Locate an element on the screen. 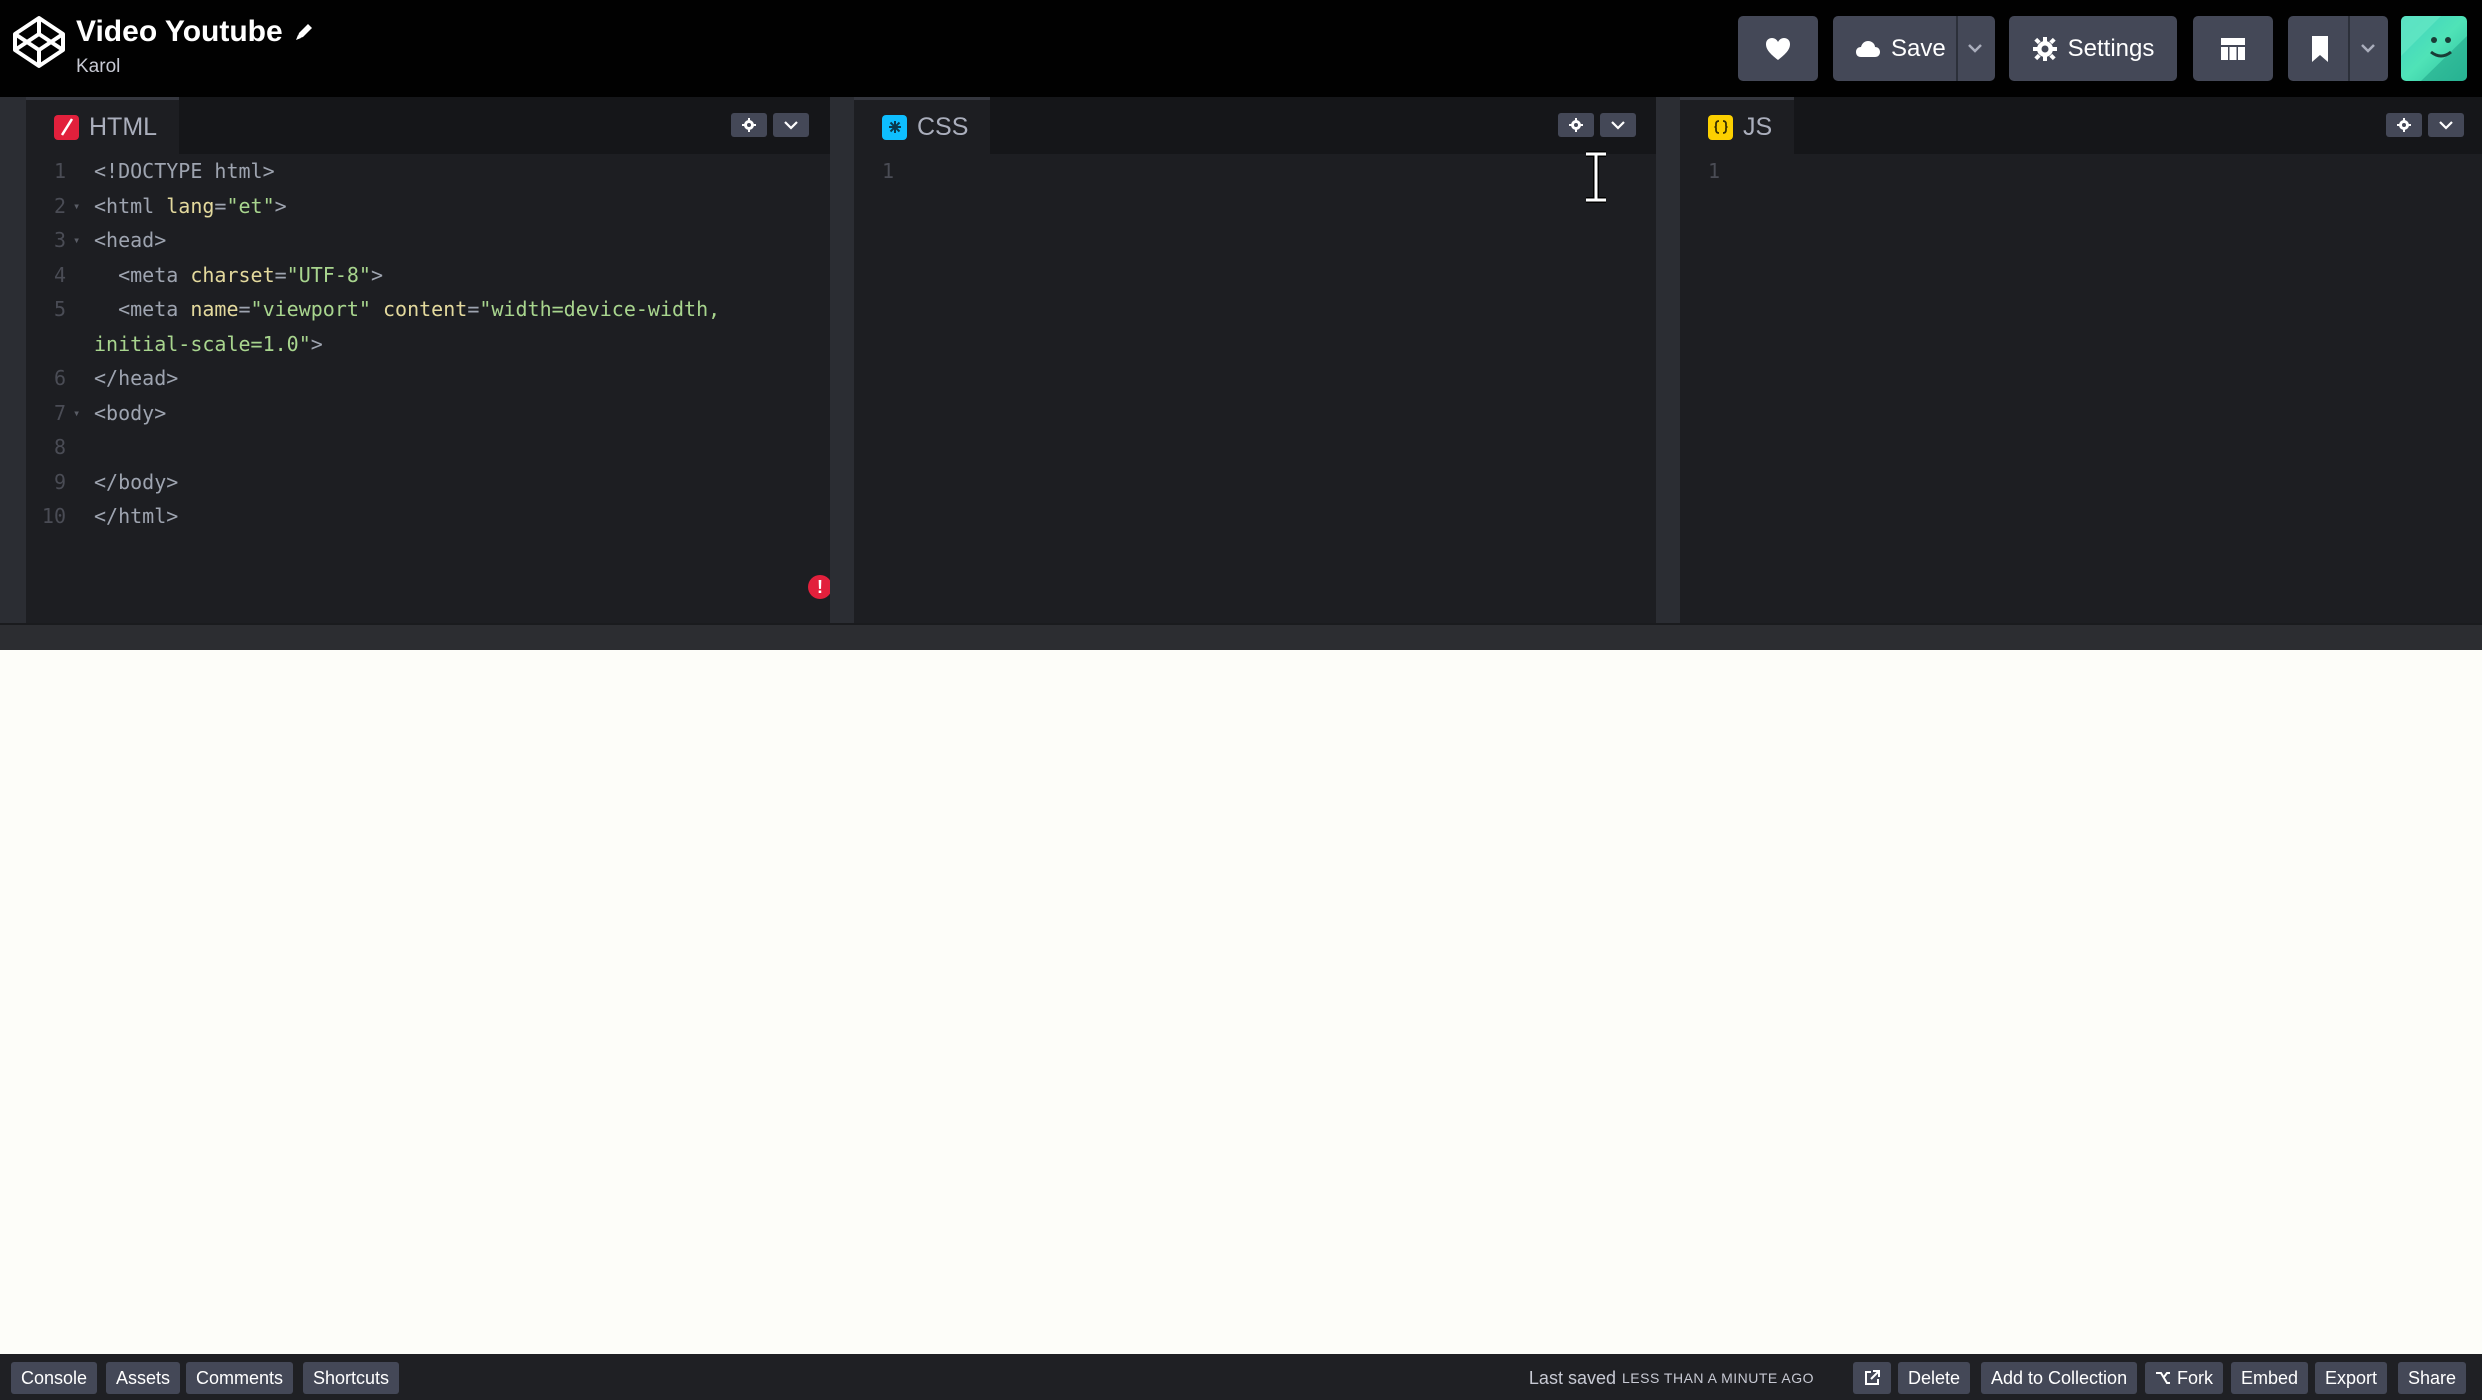 The width and height of the screenshot is (2482, 1400). code-token: > is located at coordinates (280, 205).